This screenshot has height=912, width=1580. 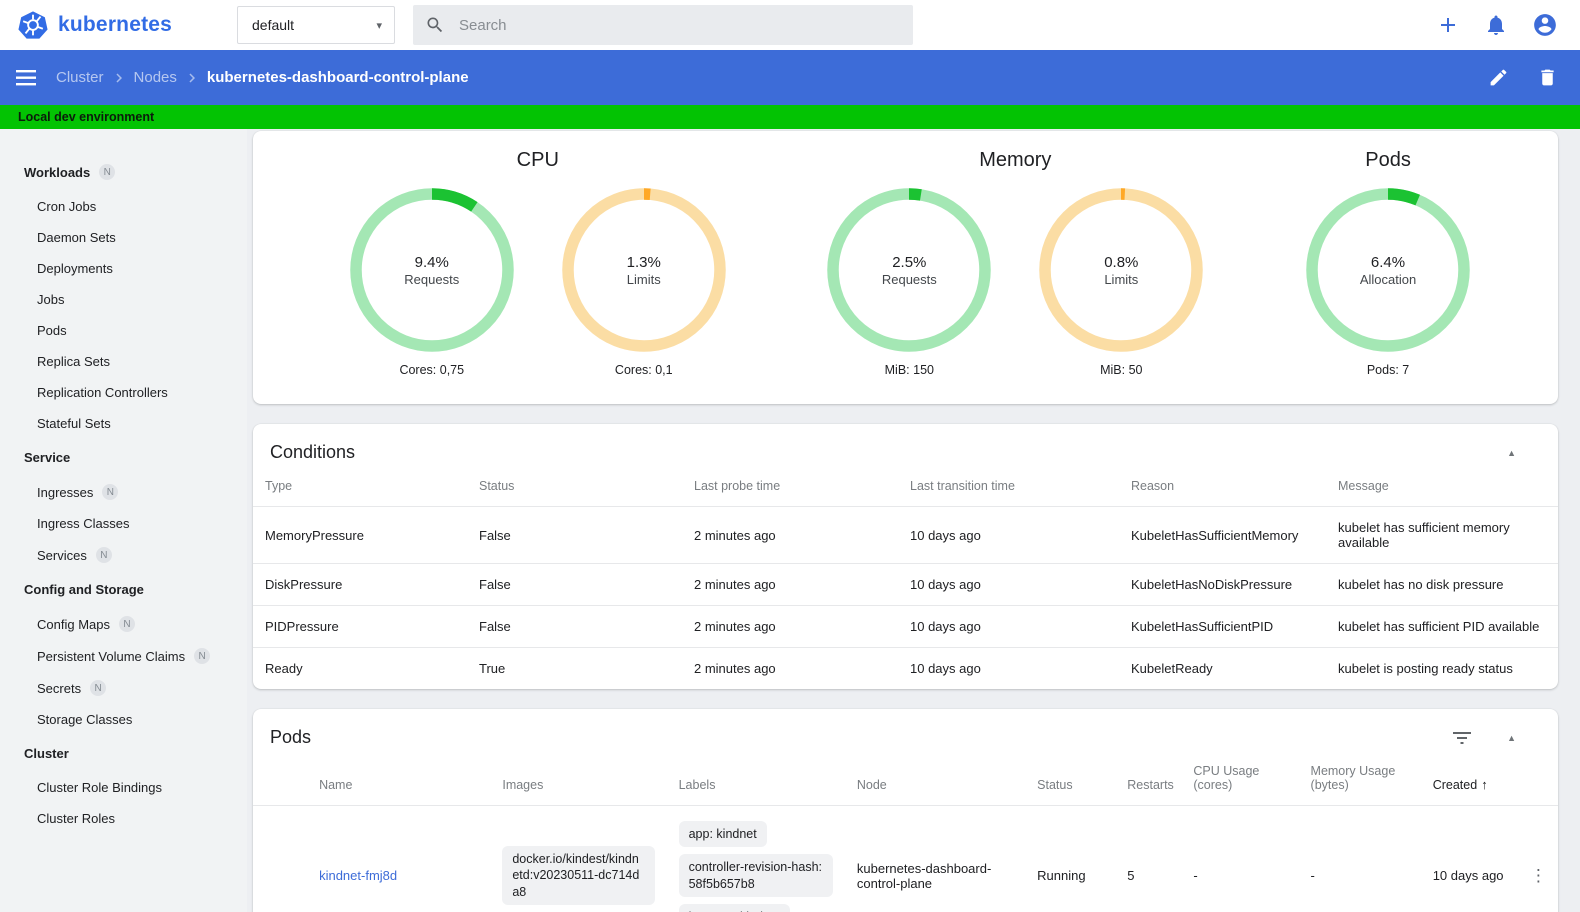 I want to click on column-header-images: Images, so click(x=578, y=780).